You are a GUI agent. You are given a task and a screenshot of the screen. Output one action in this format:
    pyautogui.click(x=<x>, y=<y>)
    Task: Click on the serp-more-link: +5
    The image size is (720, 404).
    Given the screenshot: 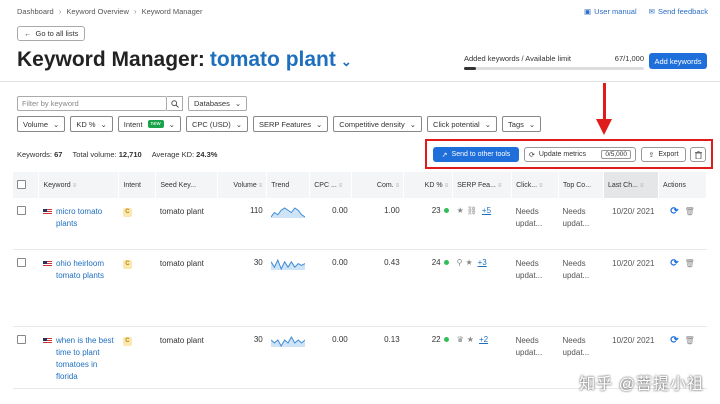 What is the action you would take?
    pyautogui.click(x=486, y=210)
    